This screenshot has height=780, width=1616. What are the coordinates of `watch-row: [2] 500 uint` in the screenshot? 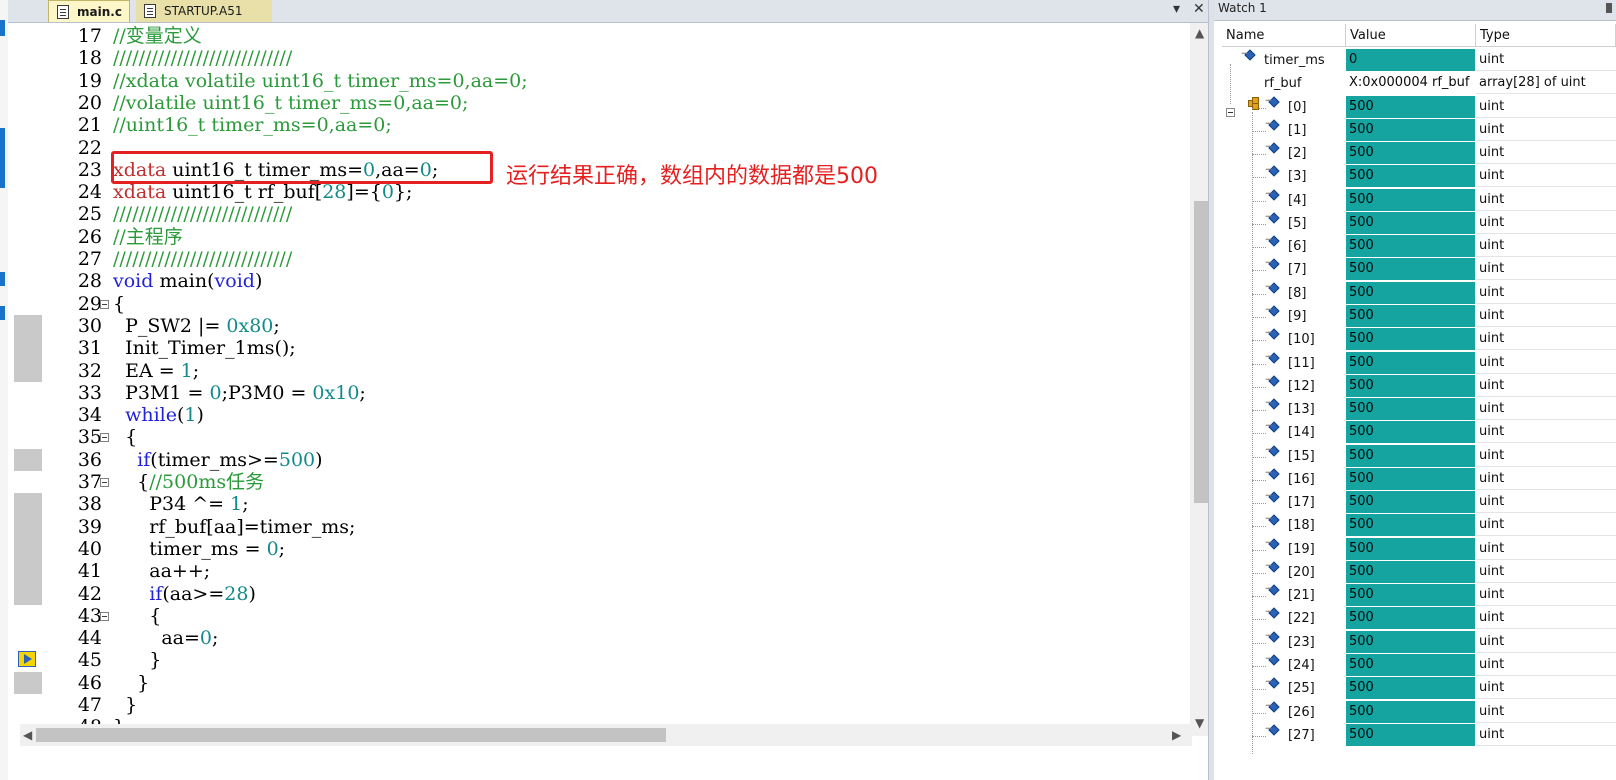 It's located at (1419, 153).